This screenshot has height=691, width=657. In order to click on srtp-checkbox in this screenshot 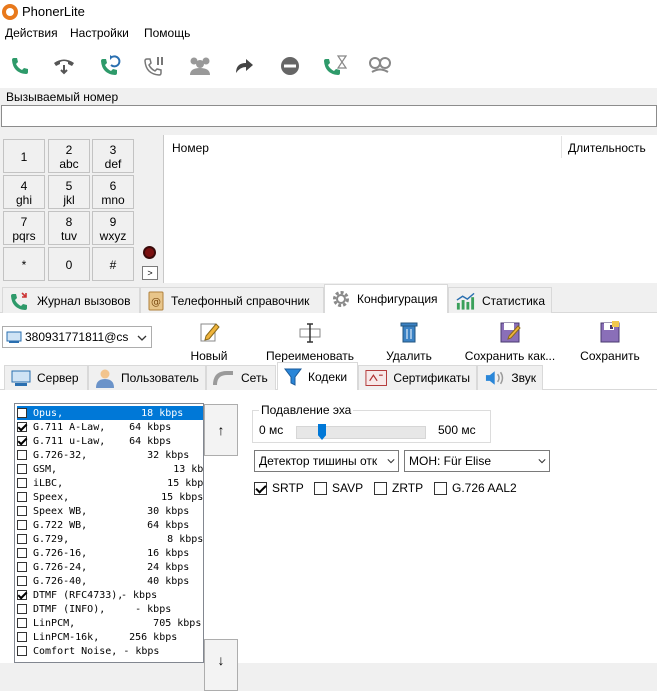, I will do `click(260, 488)`.